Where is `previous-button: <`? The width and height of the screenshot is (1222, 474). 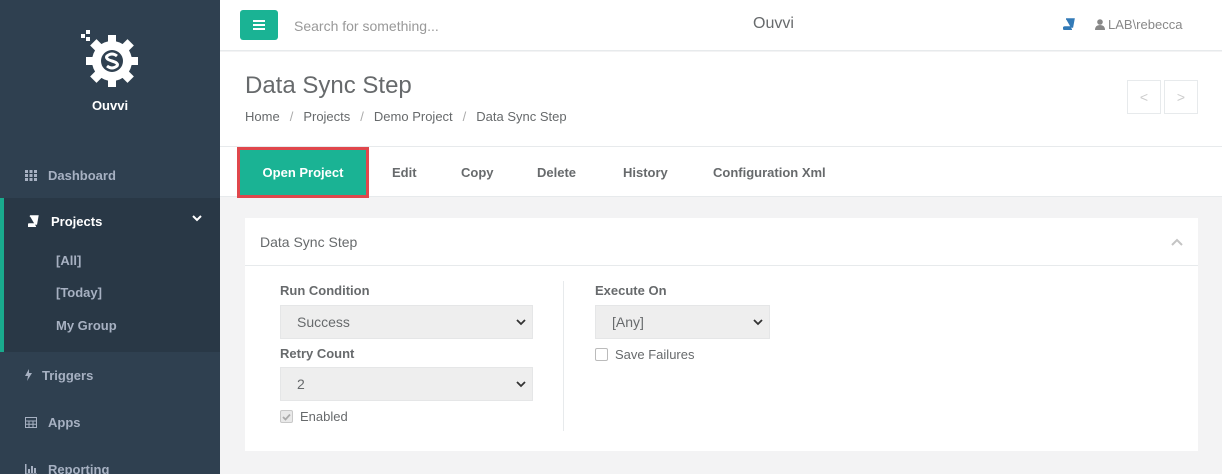
previous-button: < is located at coordinates (1144, 97).